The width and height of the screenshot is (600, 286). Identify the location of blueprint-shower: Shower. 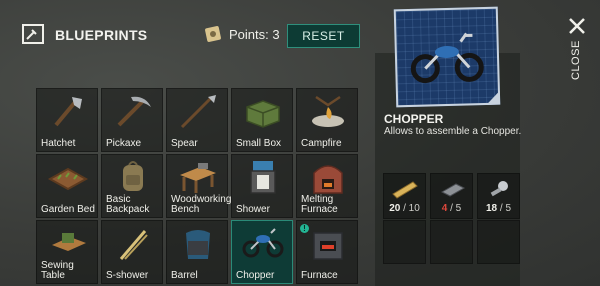
(262, 186).